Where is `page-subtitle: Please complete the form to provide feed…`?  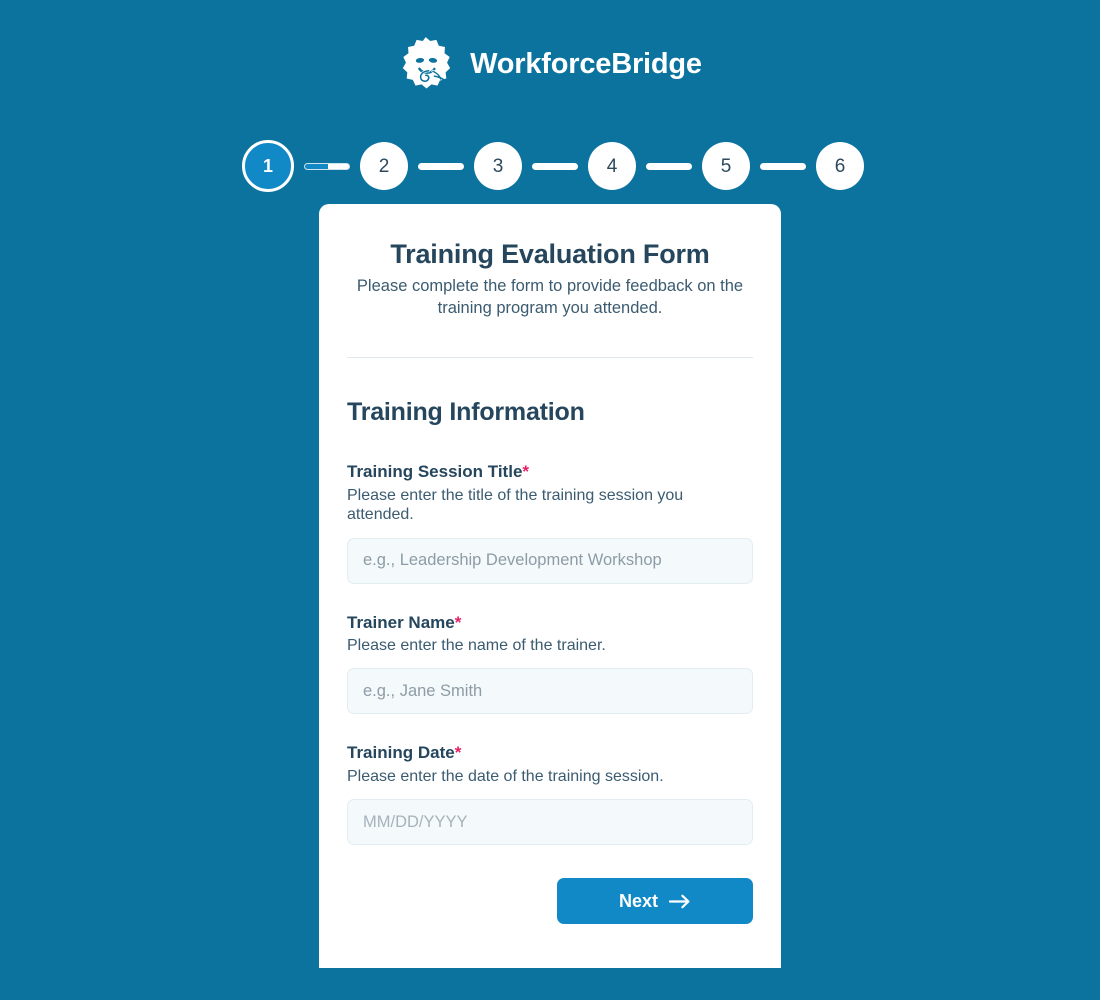
page-subtitle: Please complete the form to provide feed… is located at coordinates (550, 297).